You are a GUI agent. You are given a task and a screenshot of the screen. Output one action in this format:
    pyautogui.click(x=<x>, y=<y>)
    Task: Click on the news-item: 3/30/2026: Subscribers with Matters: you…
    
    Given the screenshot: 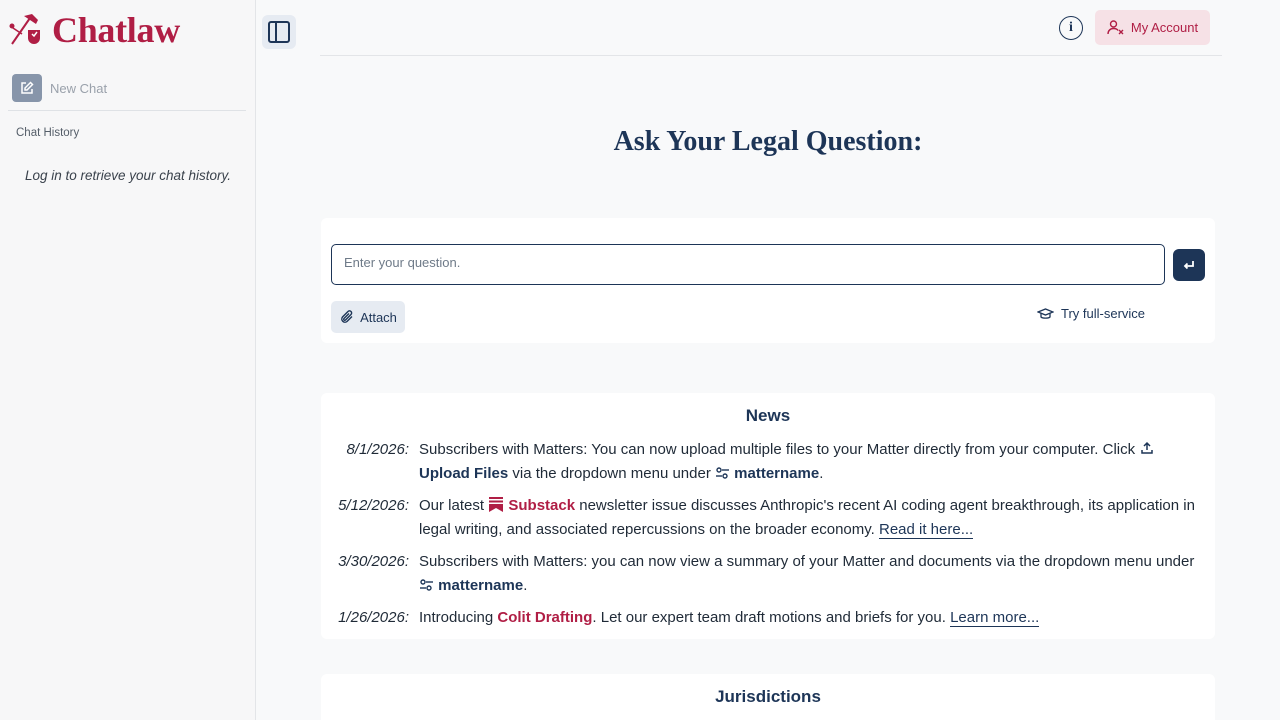 What is the action you would take?
    pyautogui.click(x=768, y=574)
    